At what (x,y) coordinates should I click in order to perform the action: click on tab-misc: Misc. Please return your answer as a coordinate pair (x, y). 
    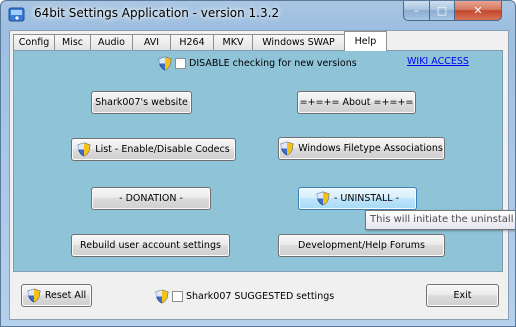
    Looking at the image, I should click on (72, 42).